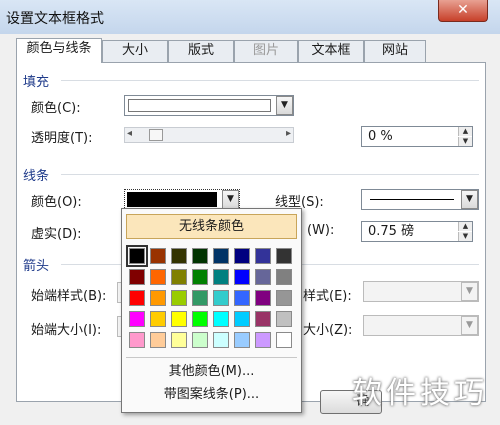 Image resolution: width=500 pixels, height=425 pixels. I want to click on weight-label: (W):, so click(321, 230).